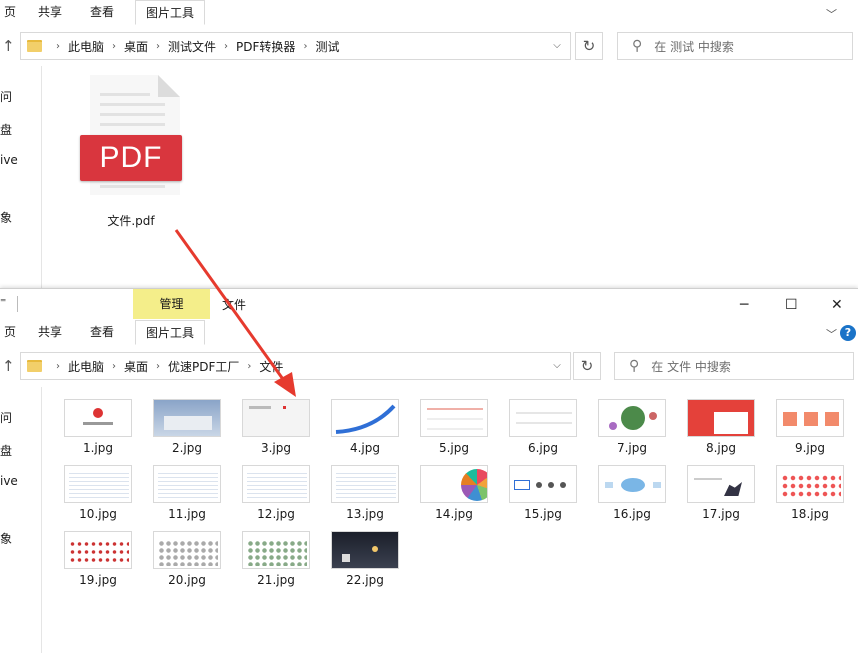  Describe the element at coordinates (734, 366) in the screenshot. I see `search-box: ⚲ 在 文件 中搜索` at that location.